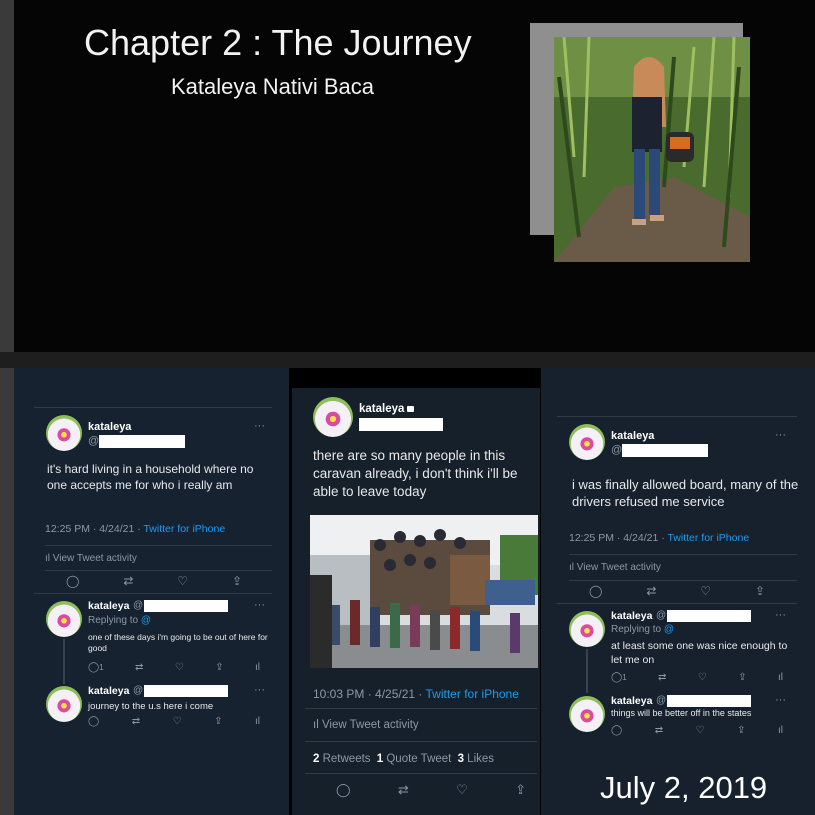 This screenshot has height=815, width=815. What do you see at coordinates (278, 42) in the screenshot?
I see `slide-title: Chapter 2 : The Journey` at bounding box center [278, 42].